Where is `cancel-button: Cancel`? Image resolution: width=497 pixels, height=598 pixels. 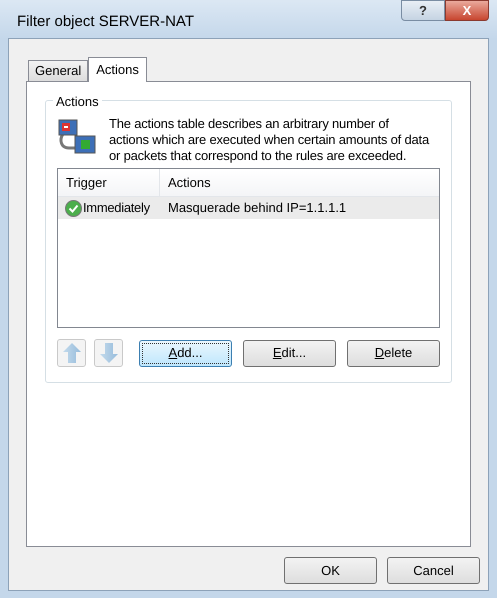
cancel-button: Cancel is located at coordinates (433, 570).